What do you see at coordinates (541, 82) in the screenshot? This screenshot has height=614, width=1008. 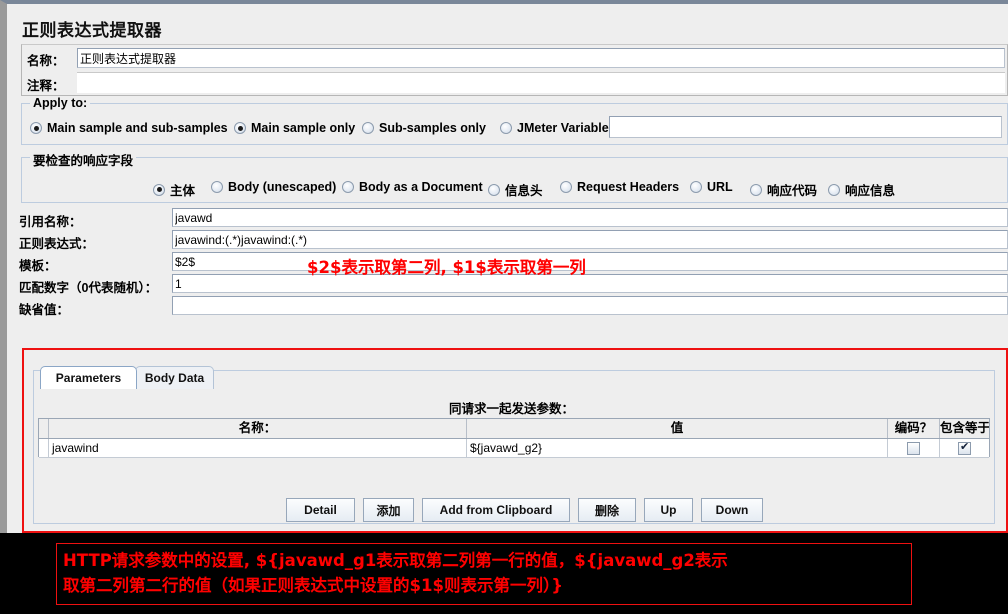 I see `comment-input` at bounding box center [541, 82].